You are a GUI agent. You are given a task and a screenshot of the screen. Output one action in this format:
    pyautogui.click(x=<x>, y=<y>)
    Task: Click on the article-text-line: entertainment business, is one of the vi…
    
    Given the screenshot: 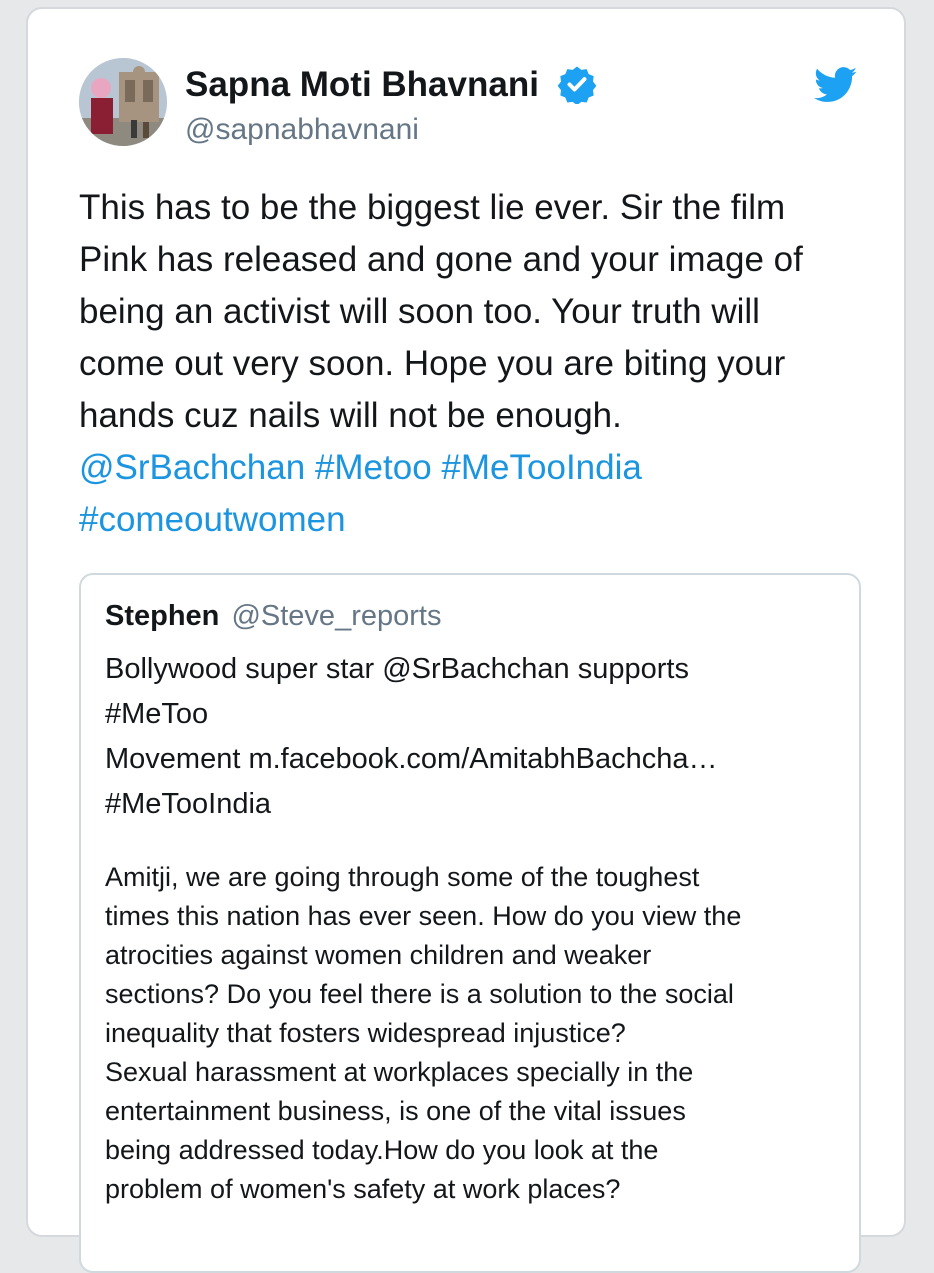 What is the action you would take?
    pyautogui.click(x=395, y=1111)
    